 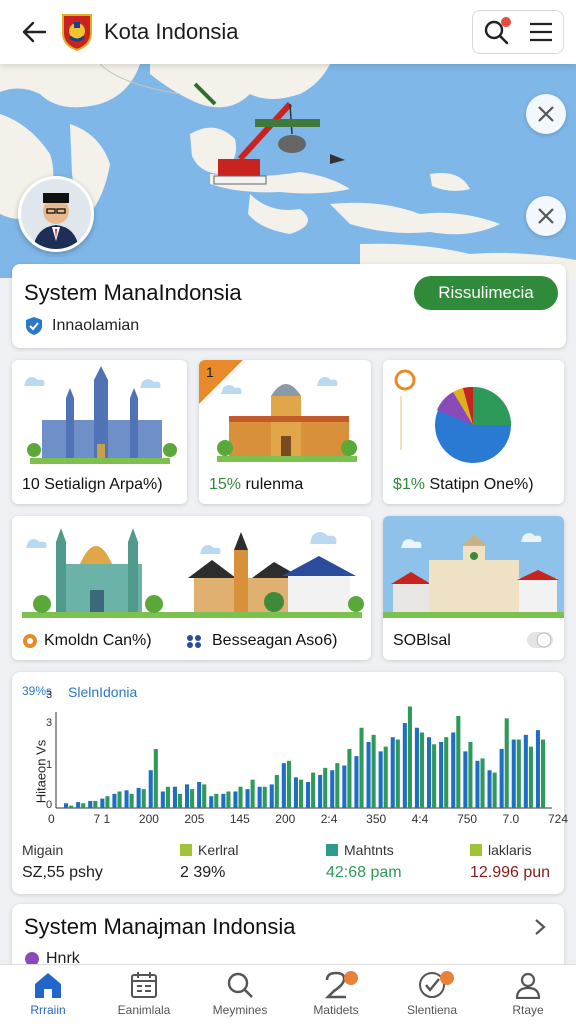 I want to click on nav-label-search: Meymines, so click(x=240, y=1010).